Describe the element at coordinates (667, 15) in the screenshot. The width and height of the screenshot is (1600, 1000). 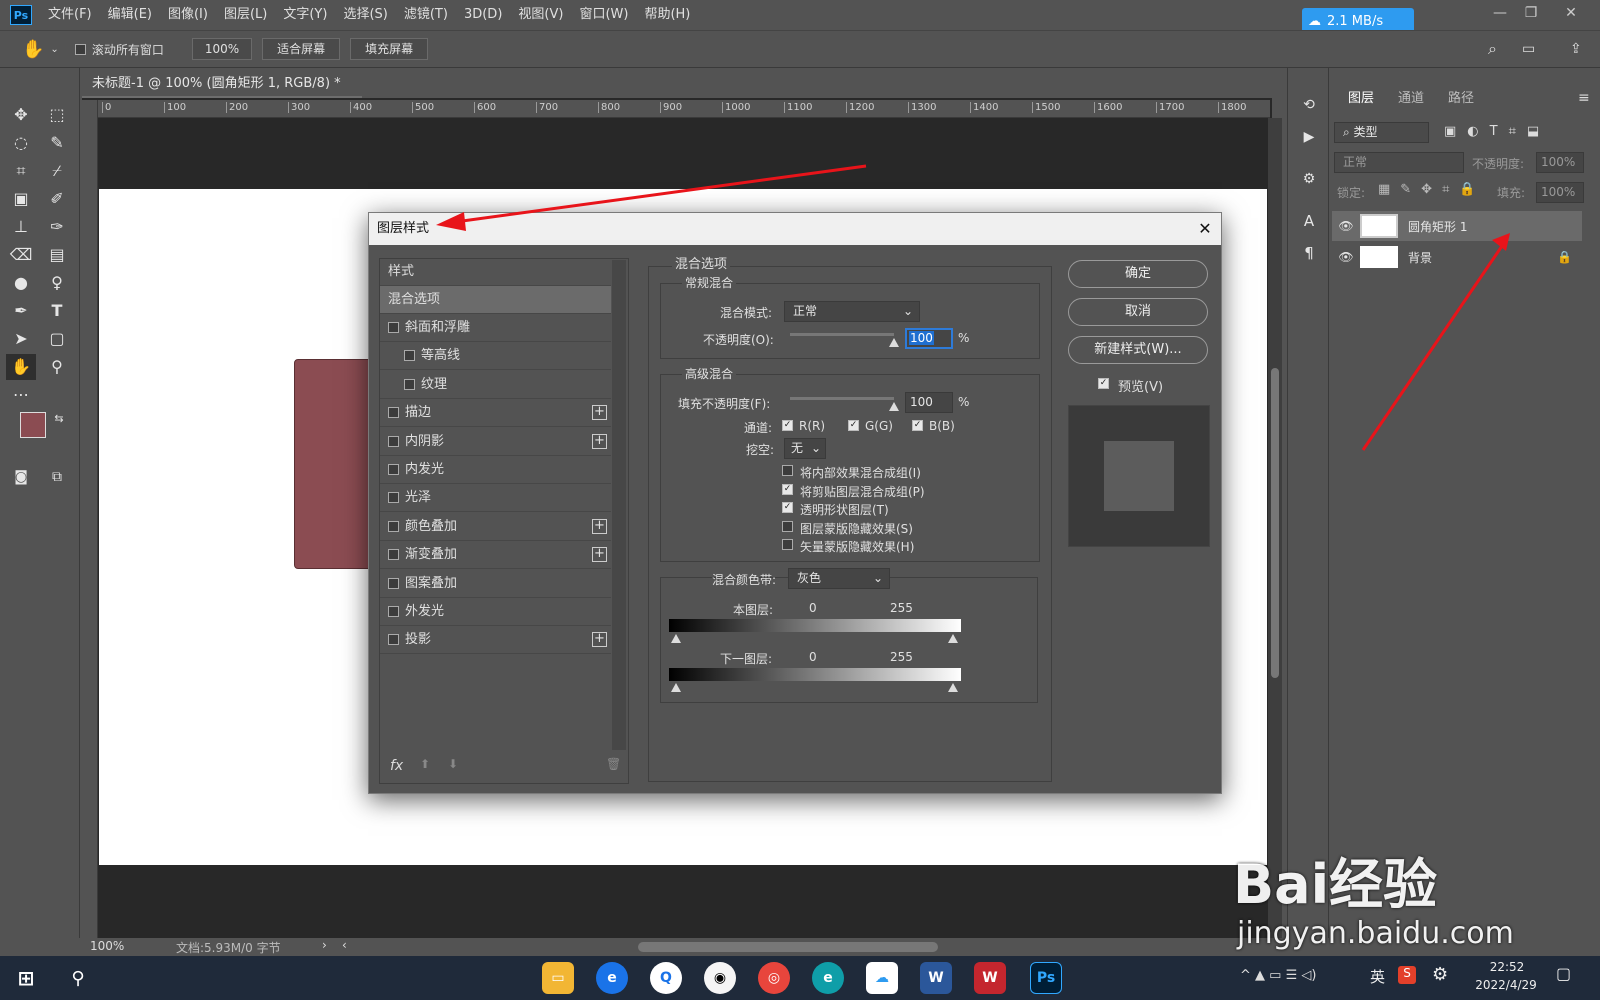
I see `menu-item: 帮助(H)` at that location.